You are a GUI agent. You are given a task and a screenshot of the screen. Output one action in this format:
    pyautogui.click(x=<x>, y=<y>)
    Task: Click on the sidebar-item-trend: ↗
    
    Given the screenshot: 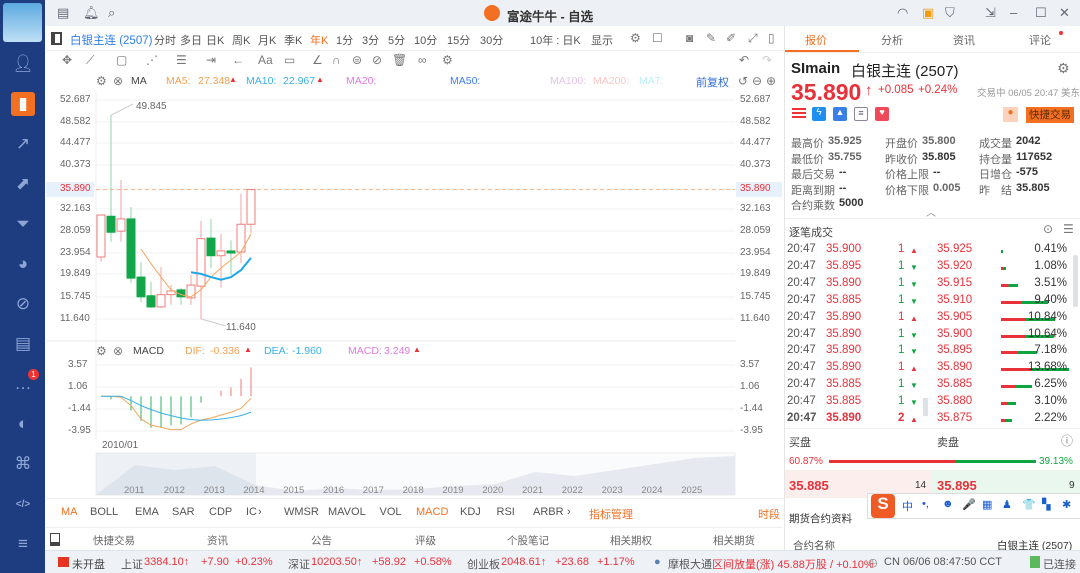 What is the action you would take?
    pyautogui.click(x=23, y=144)
    